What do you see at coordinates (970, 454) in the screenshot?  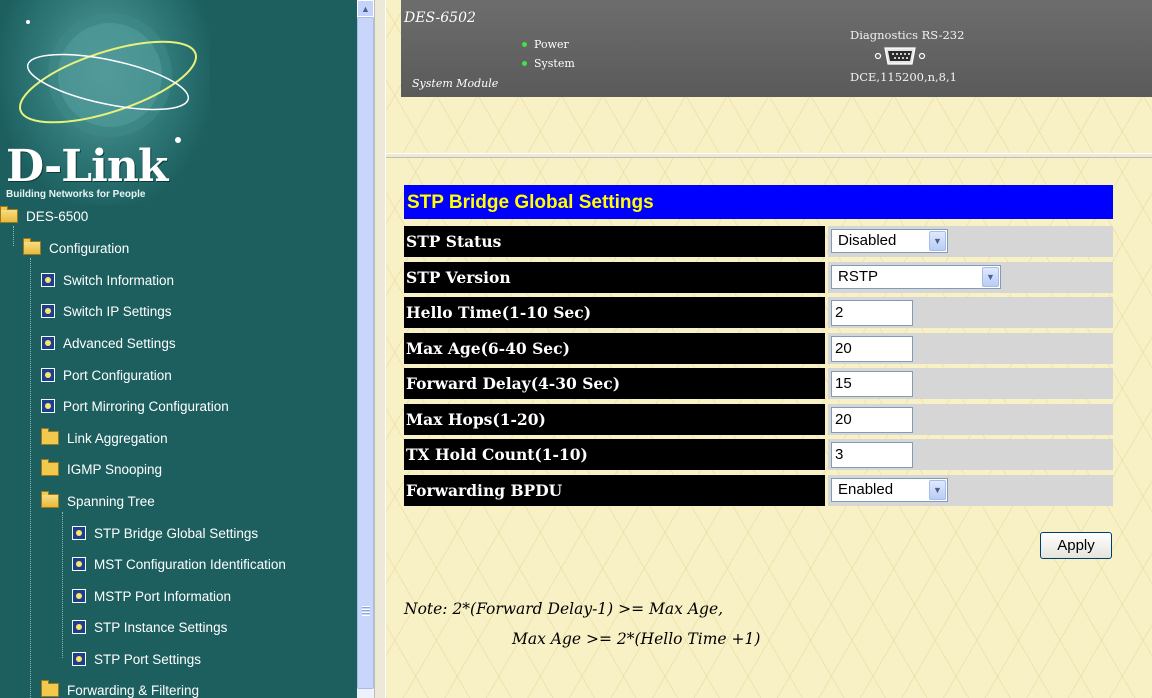 I see `tx-hold-count-cell: 3` at bounding box center [970, 454].